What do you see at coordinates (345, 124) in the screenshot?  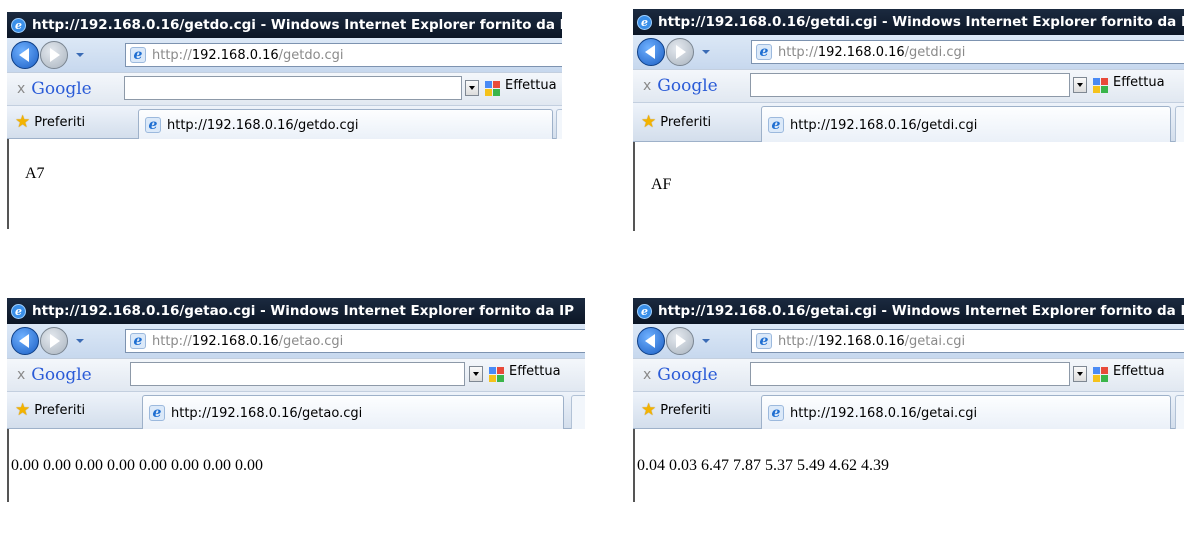 I see `browser-tab: e http://192.168.0.16/getdo.cgi` at bounding box center [345, 124].